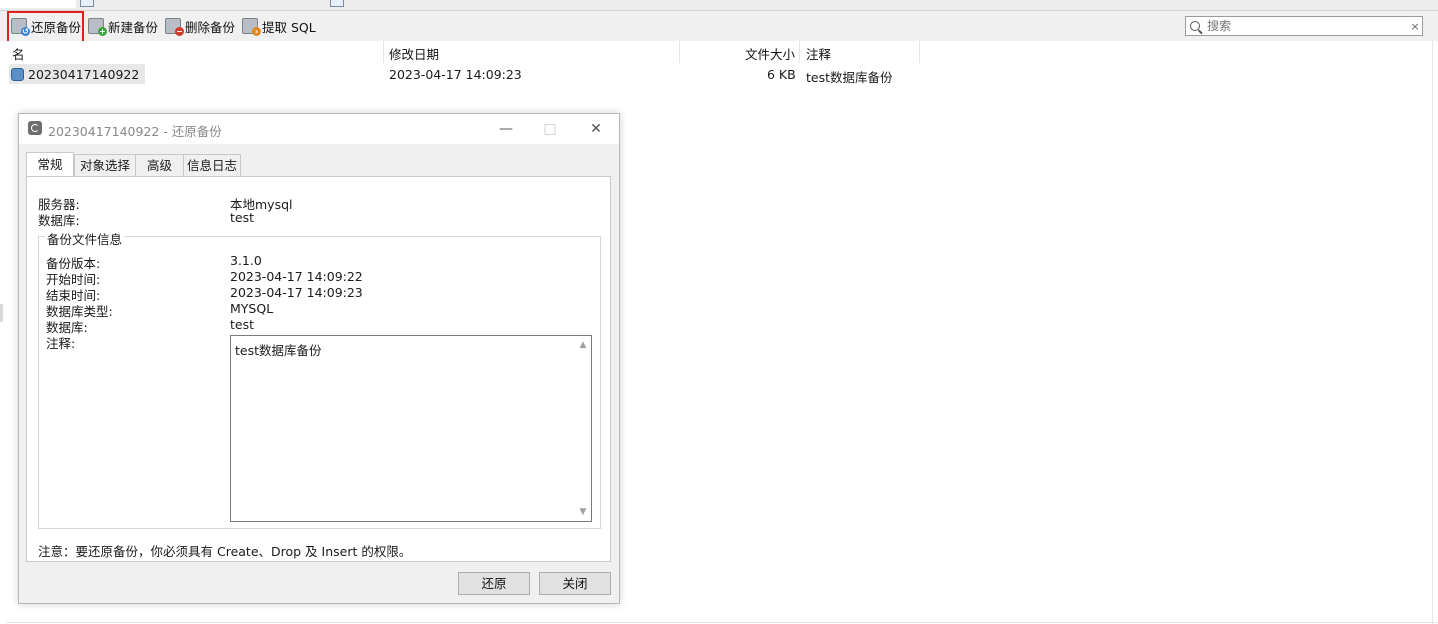  What do you see at coordinates (583, 345) in the screenshot?
I see `scroll-up-icon: ▲` at bounding box center [583, 345].